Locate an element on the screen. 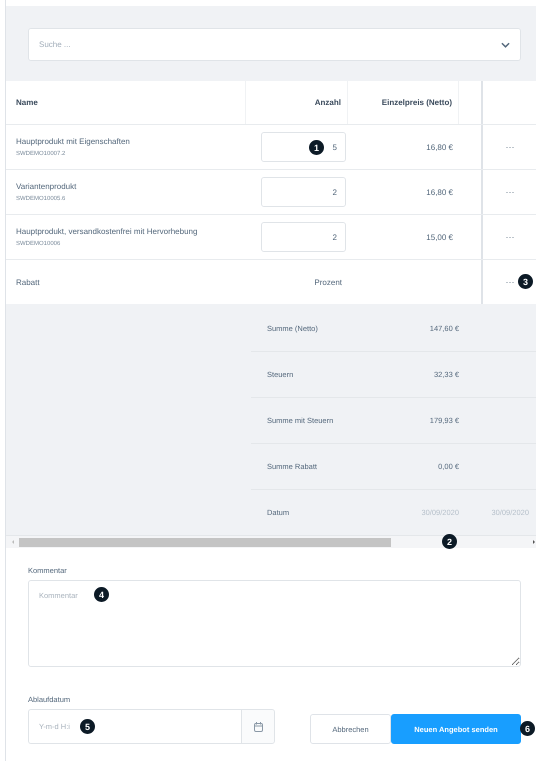 This screenshot has width=536, height=761. column-header: Einzelpreis (Netto) is located at coordinates (417, 102).